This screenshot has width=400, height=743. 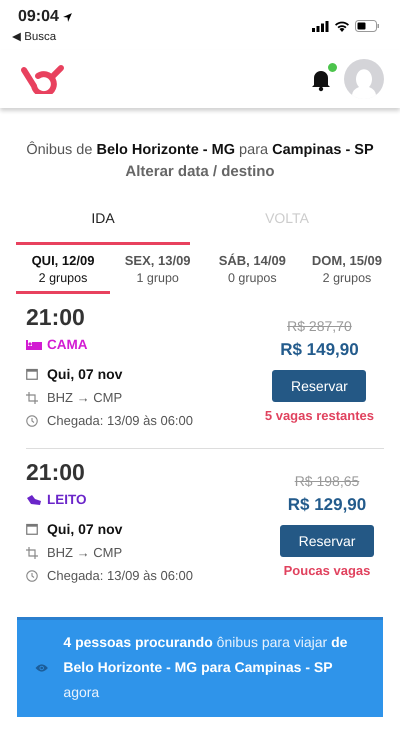 What do you see at coordinates (319, 350) in the screenshot?
I see `price: R$ 149,90` at bounding box center [319, 350].